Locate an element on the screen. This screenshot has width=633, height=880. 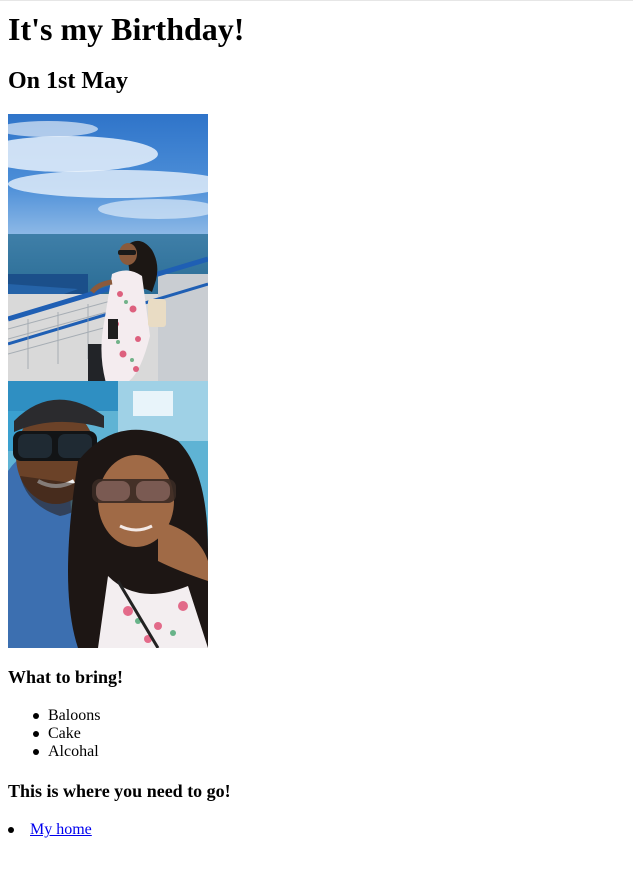
location-list: My home is located at coordinates (50, 830).